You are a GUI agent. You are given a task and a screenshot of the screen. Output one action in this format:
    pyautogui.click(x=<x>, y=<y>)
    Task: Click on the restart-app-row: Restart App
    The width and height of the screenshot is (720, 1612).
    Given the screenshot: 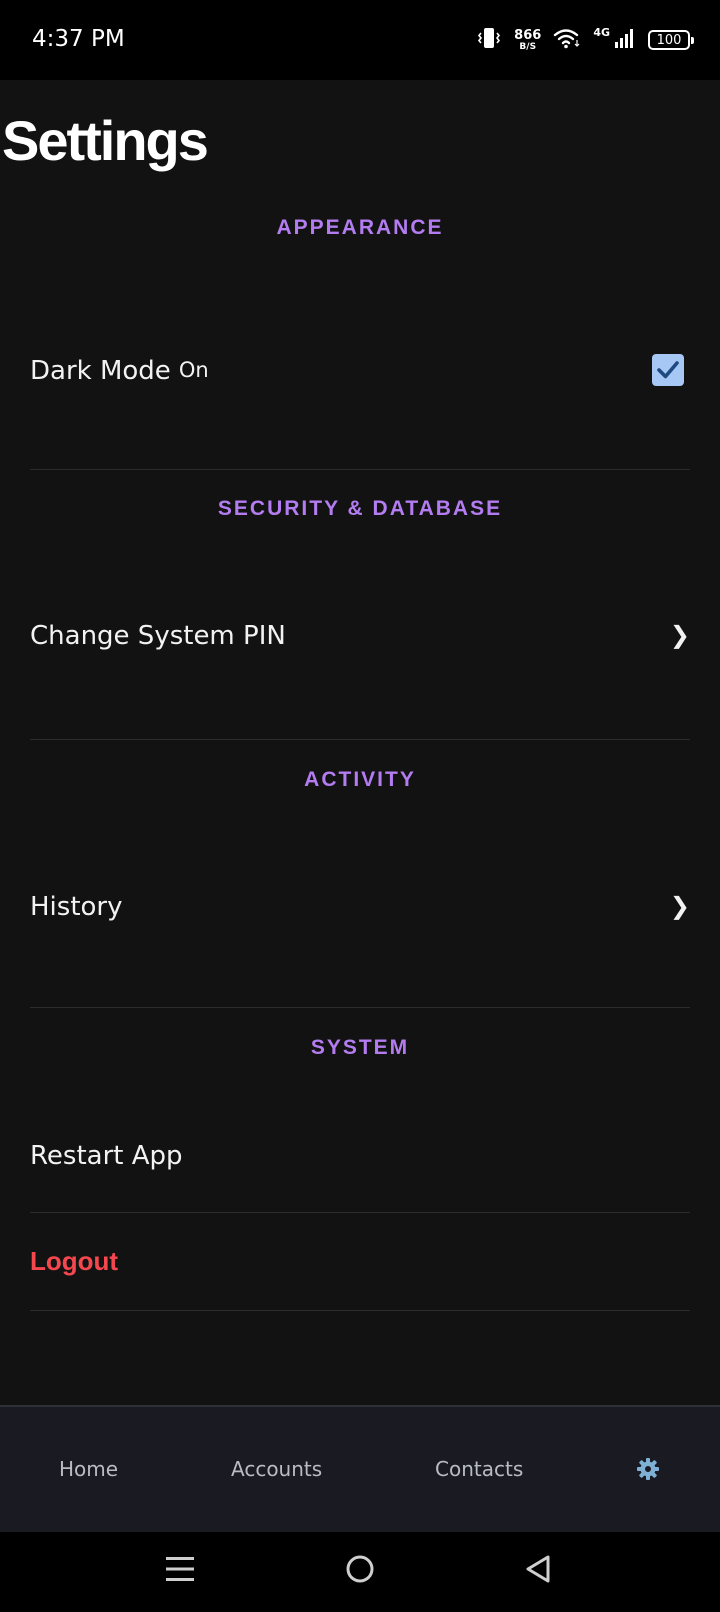 What is the action you would take?
    pyautogui.click(x=360, y=1156)
    